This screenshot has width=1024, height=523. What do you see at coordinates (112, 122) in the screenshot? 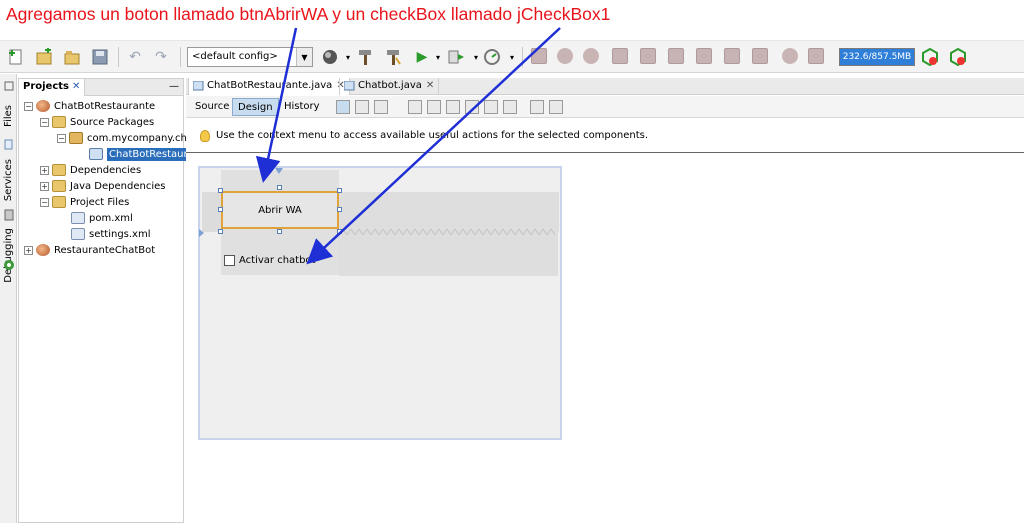
I see `tree-node-label: Source Packages` at bounding box center [112, 122].